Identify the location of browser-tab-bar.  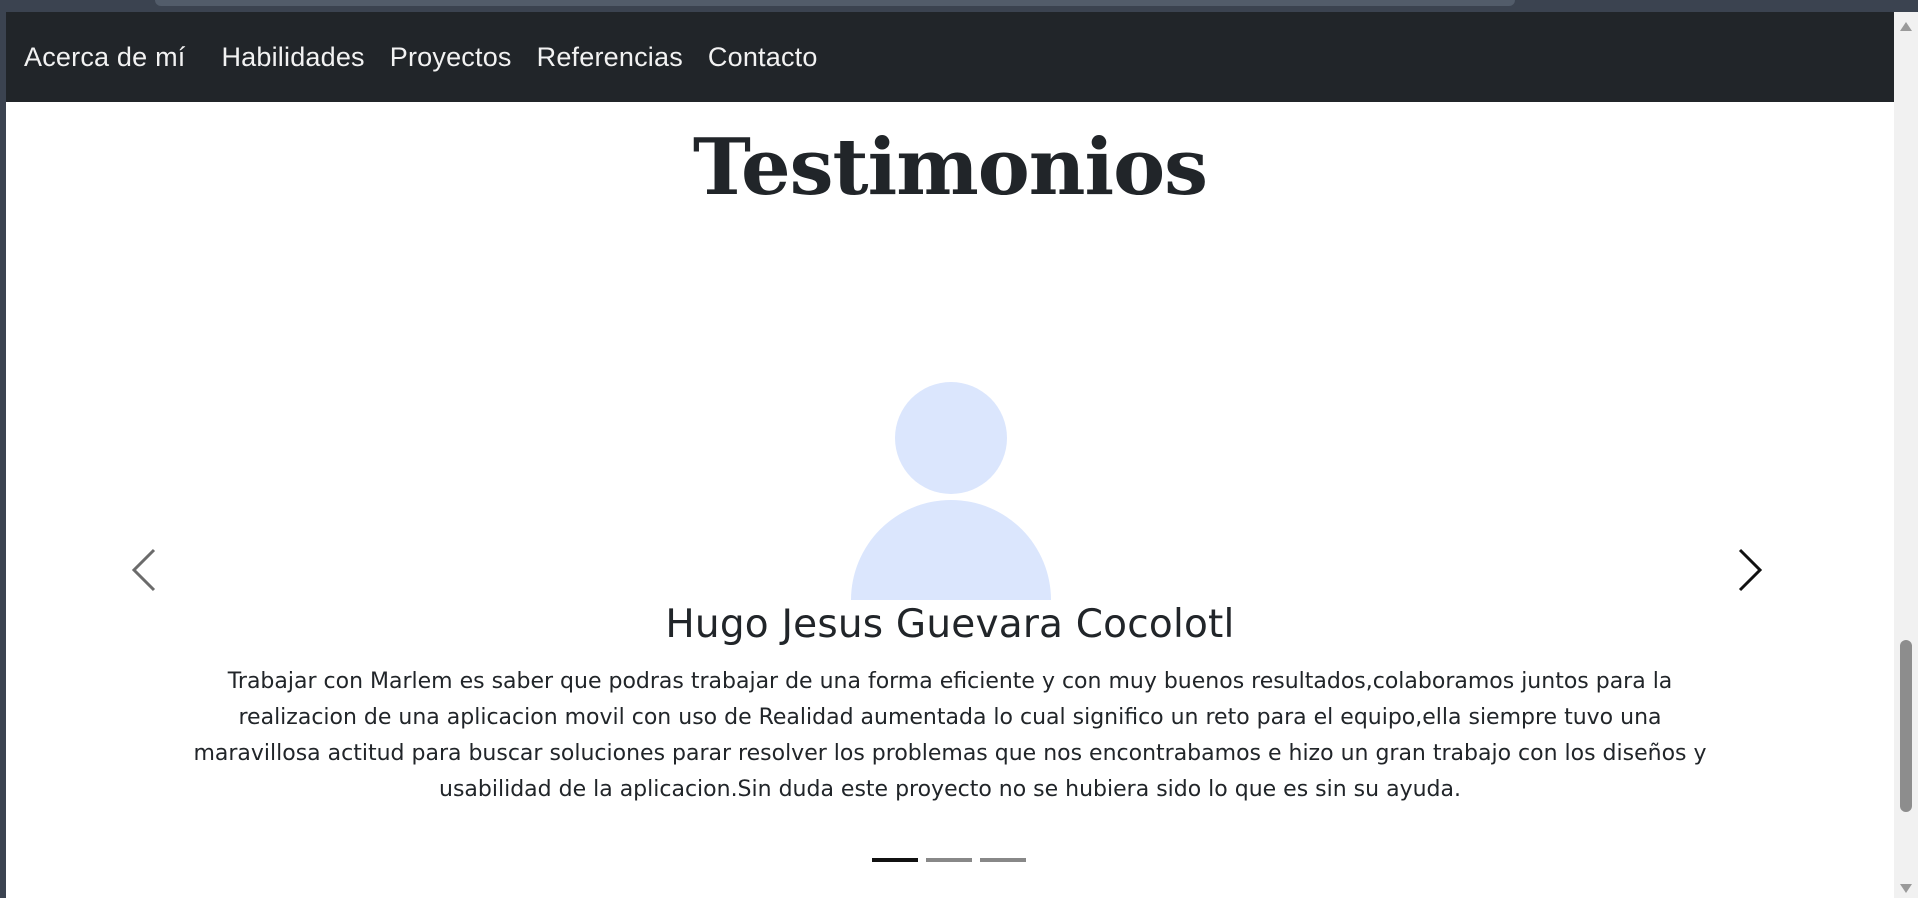
(835, 3).